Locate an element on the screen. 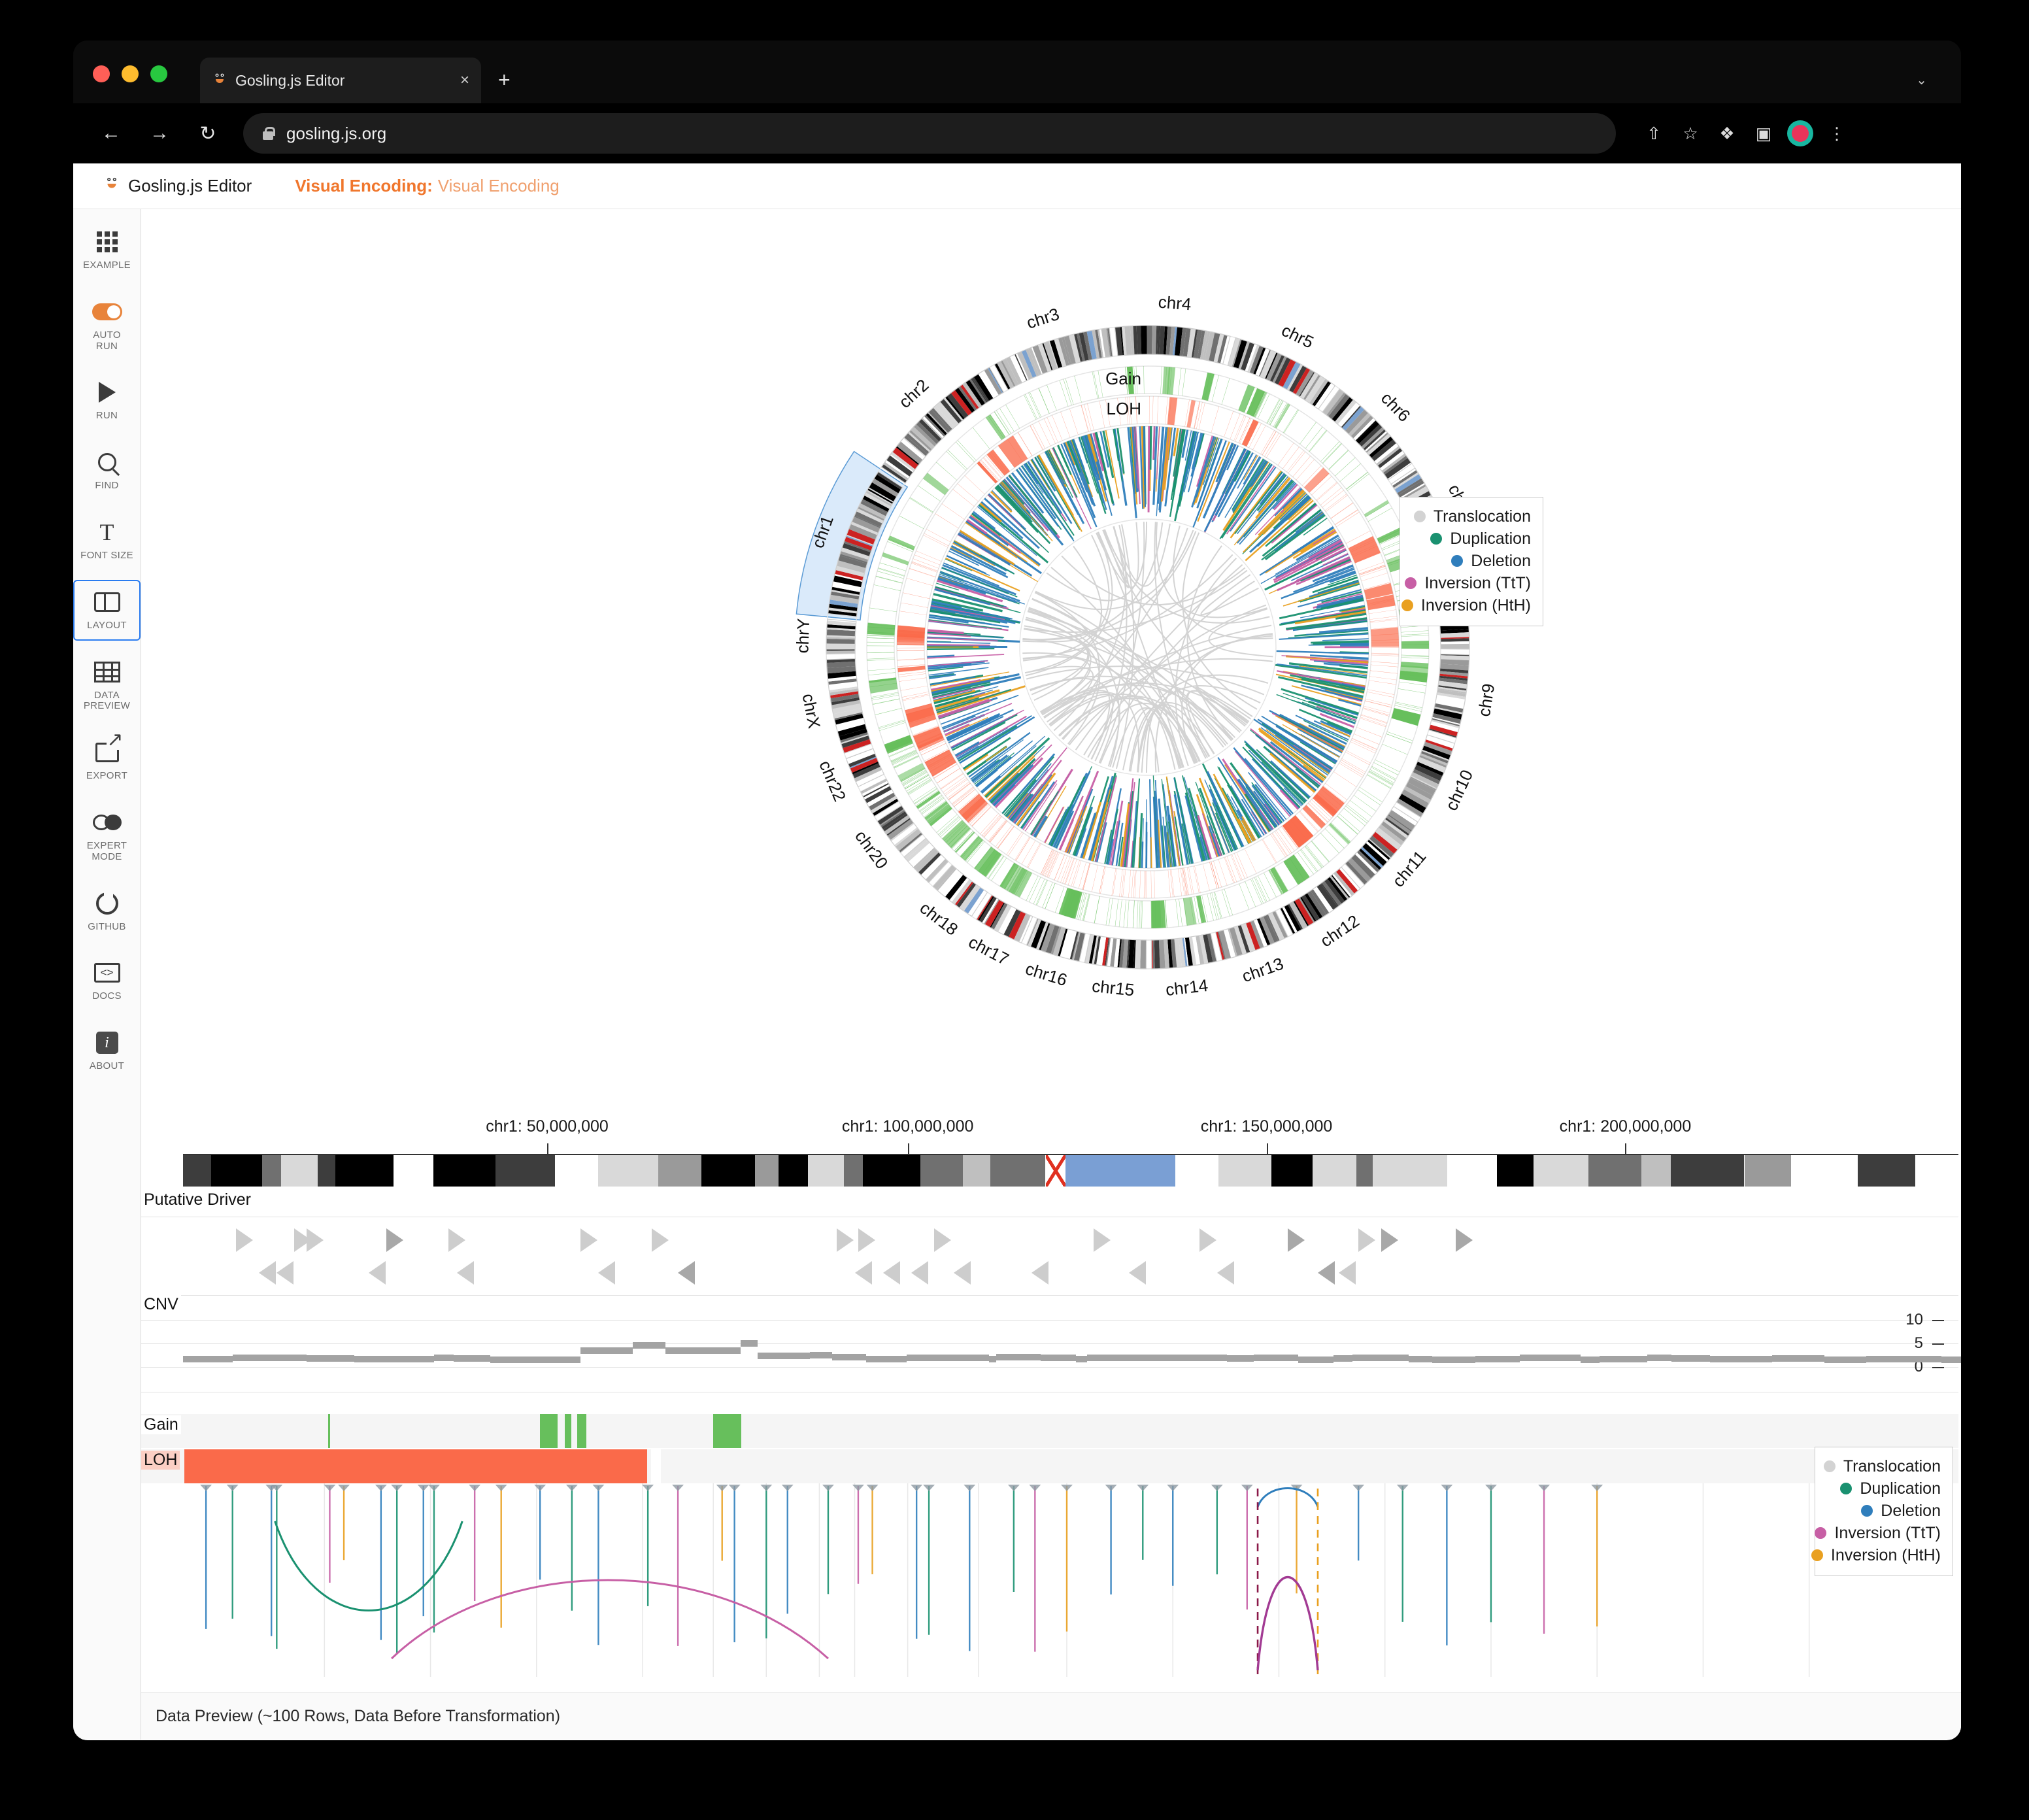 Image resolution: width=2029 pixels, height=1820 pixels. toggle-on-icon is located at coordinates (107, 311).